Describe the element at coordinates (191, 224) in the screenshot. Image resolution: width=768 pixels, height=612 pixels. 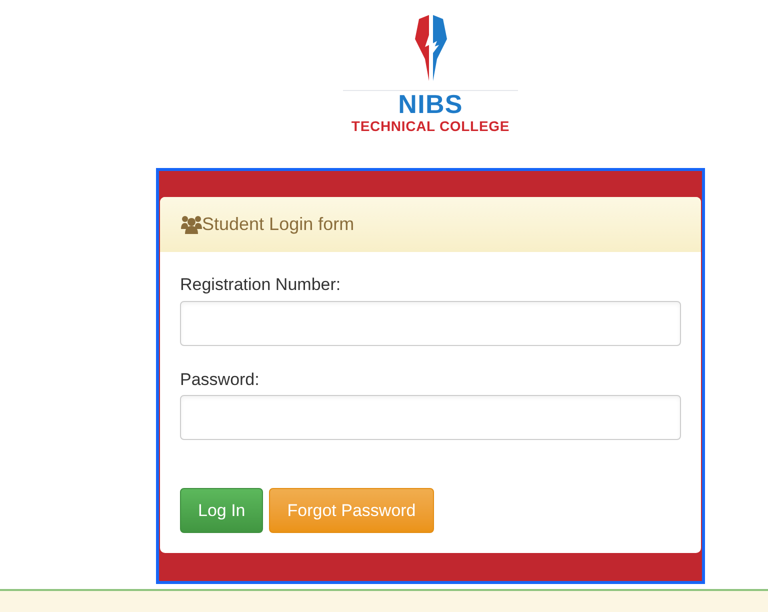
I see `users-icon` at that location.